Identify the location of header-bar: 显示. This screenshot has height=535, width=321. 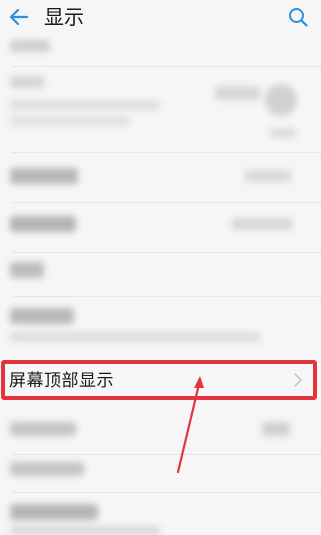
(160, 18).